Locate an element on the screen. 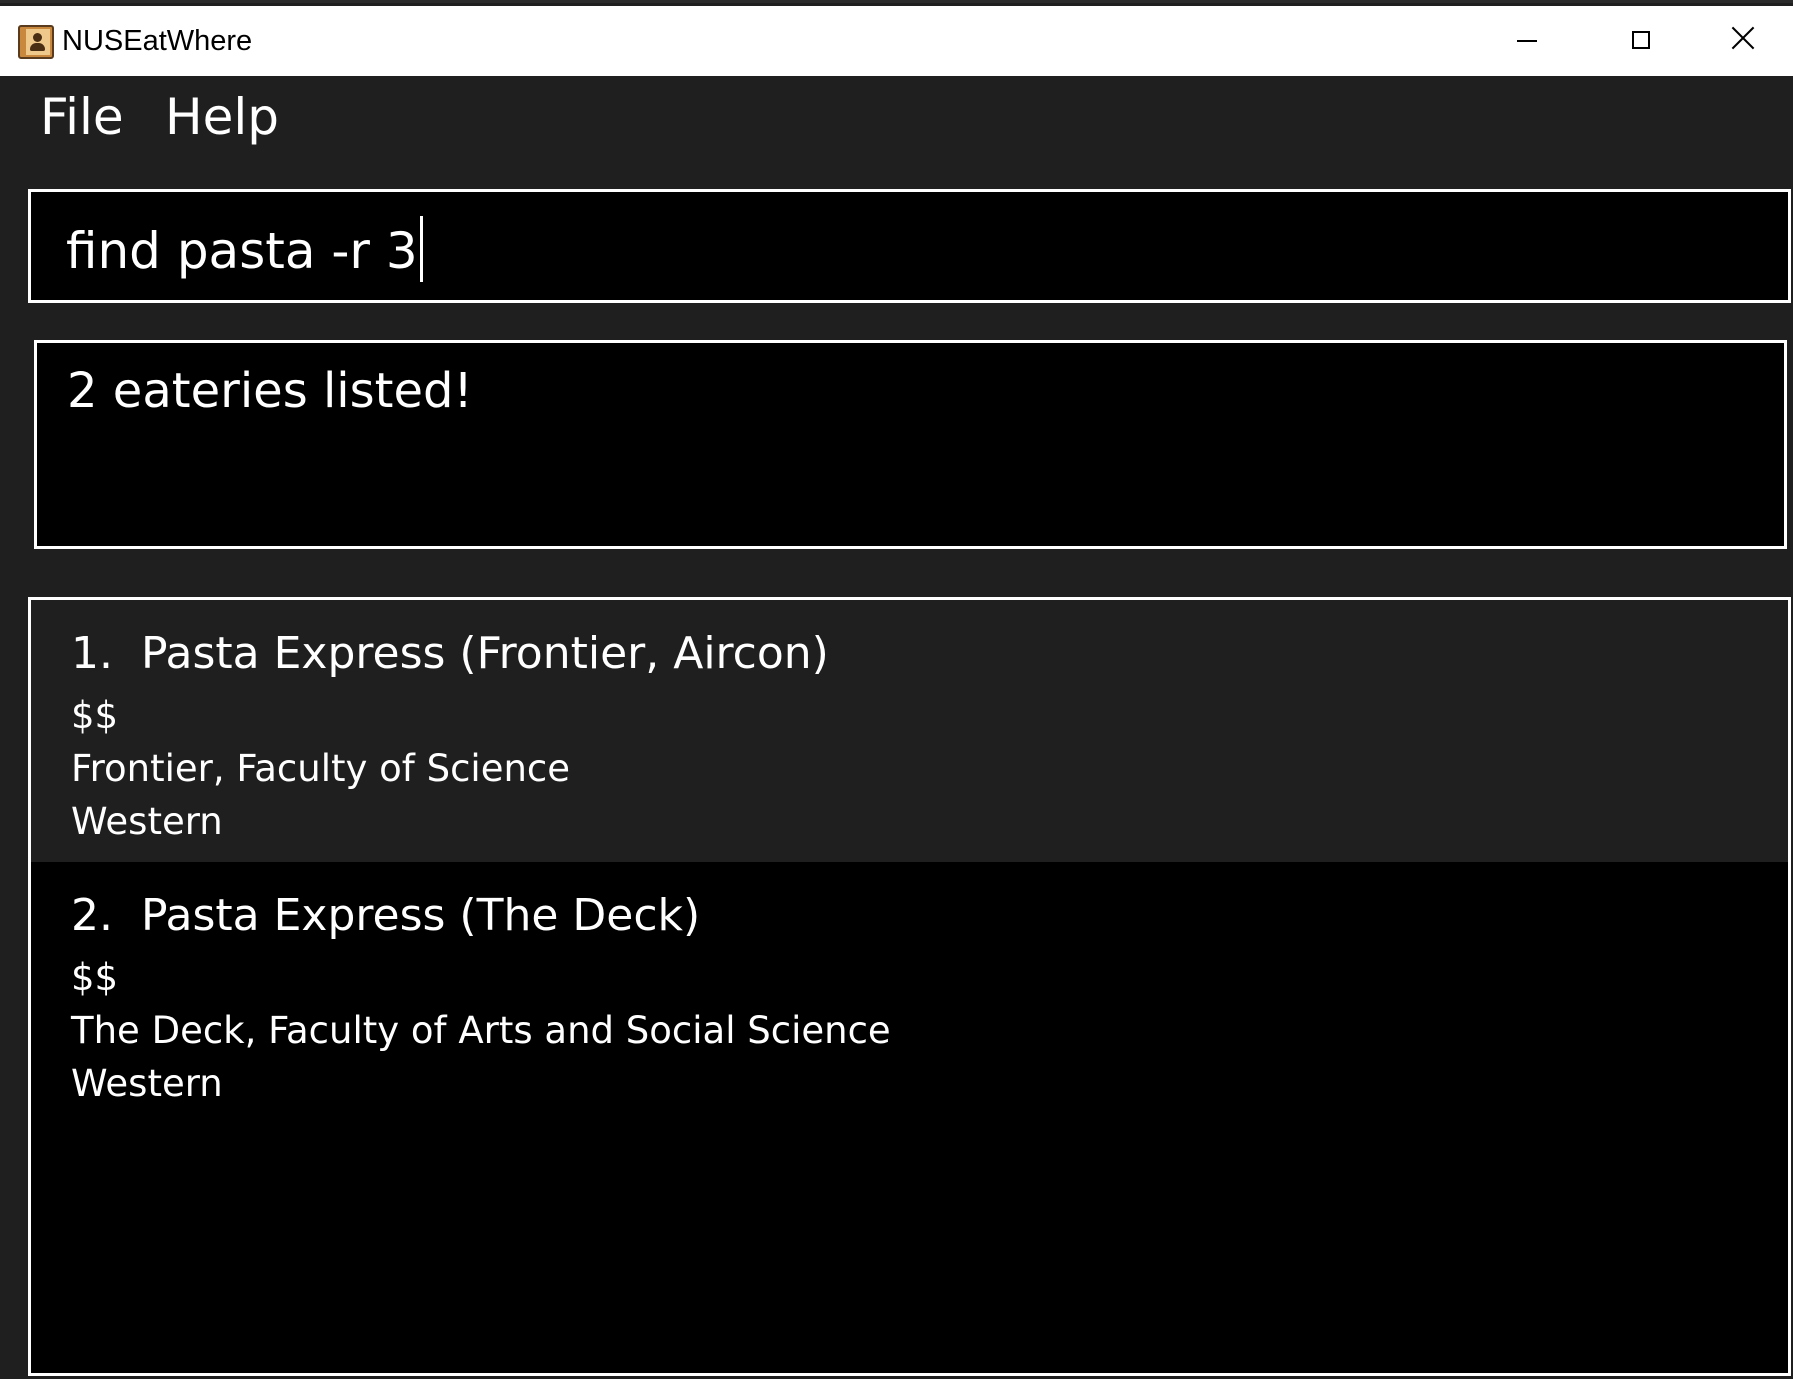 The height and width of the screenshot is (1379, 1793). maximize-button is located at coordinates (1643, 41).